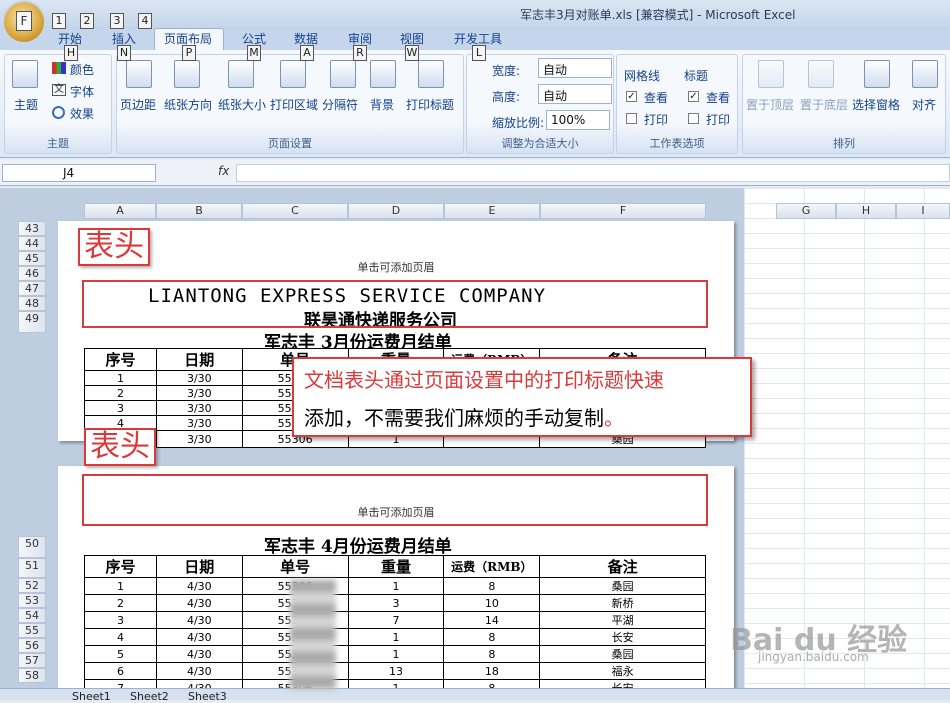 The width and height of the screenshot is (950, 703). What do you see at coordinates (207, 696) in the screenshot?
I see `sheet-tab-3: Sheet3` at bounding box center [207, 696].